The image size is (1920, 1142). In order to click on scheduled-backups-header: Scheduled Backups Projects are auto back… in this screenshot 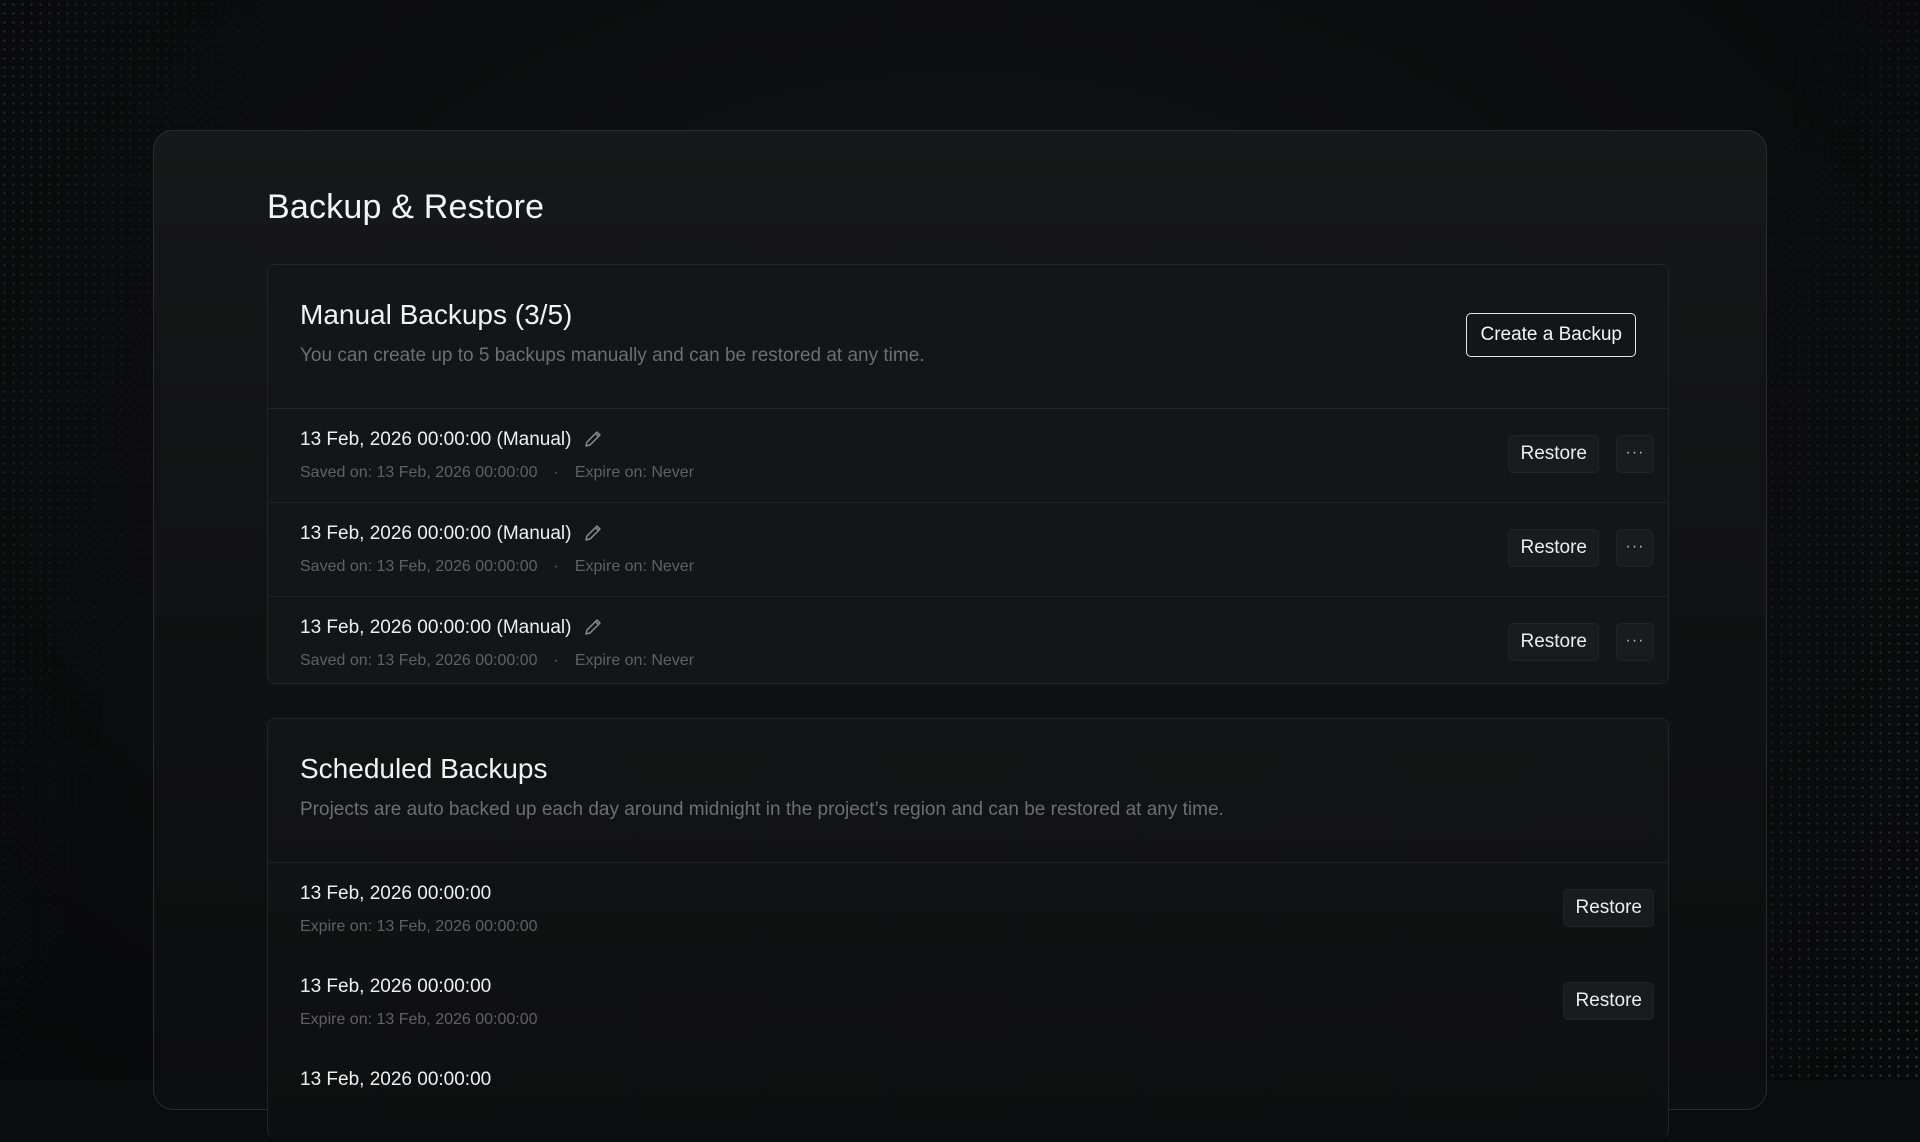, I will do `click(968, 791)`.